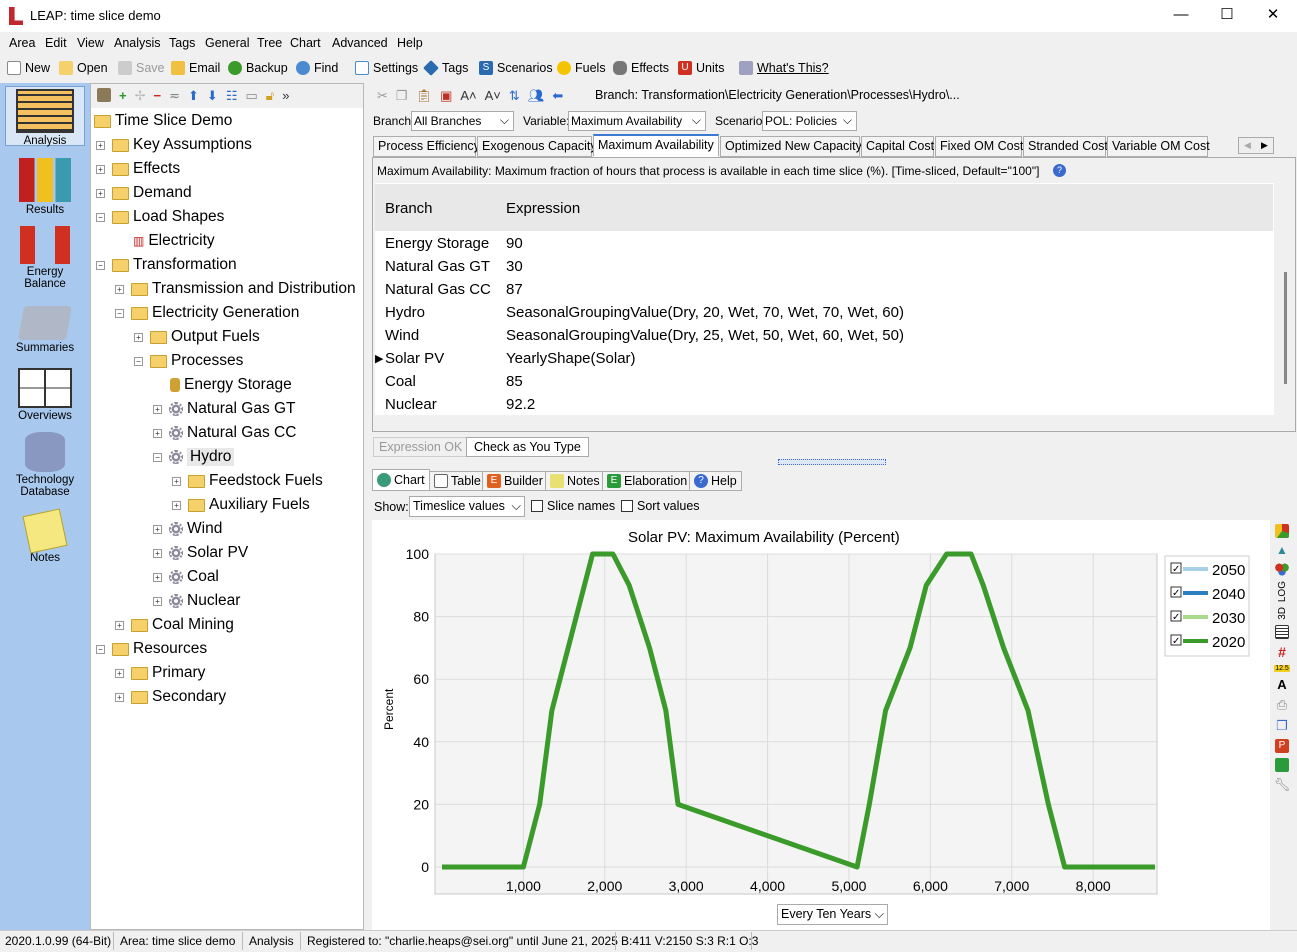 The height and width of the screenshot is (952, 1297). What do you see at coordinates (467, 506) in the screenshot?
I see `show-select: Timeslice values ⌵` at bounding box center [467, 506].